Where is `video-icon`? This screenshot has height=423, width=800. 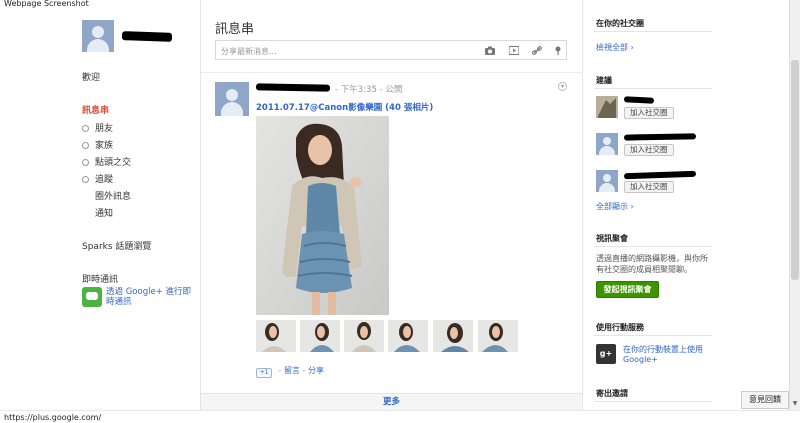 video-icon is located at coordinates (514, 50).